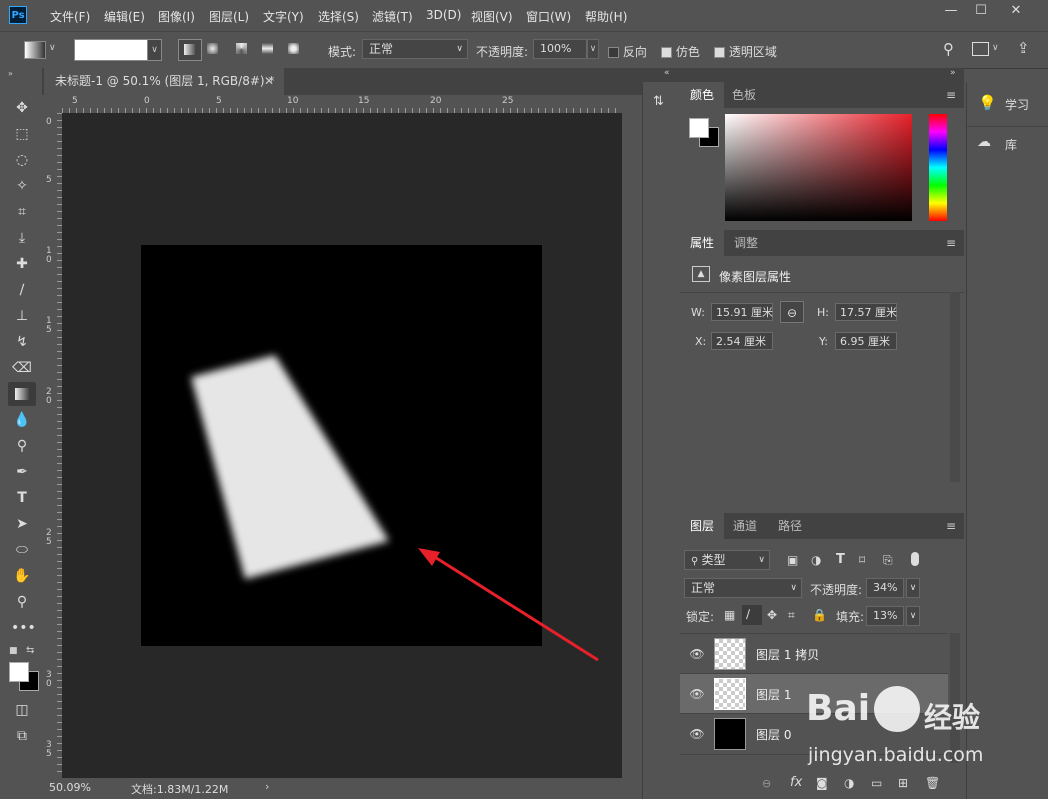 The height and width of the screenshot is (799, 1048). I want to click on hand-tool-icon: ✋, so click(22, 576).